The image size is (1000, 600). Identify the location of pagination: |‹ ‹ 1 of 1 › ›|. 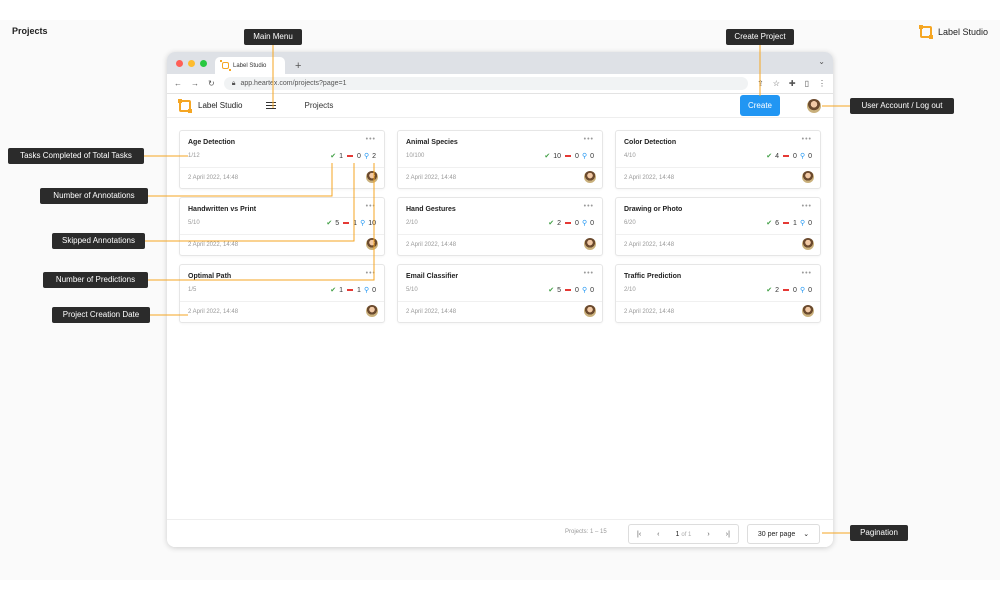
(683, 534).